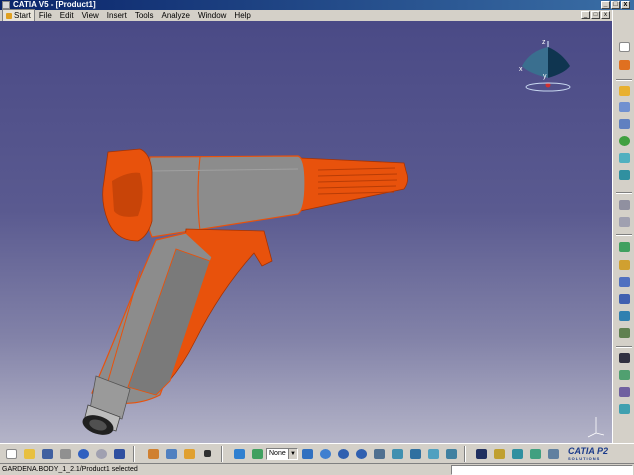 Image resolution: width=634 pixels, height=475 pixels. I want to click on scene-icon, so click(624, 315).